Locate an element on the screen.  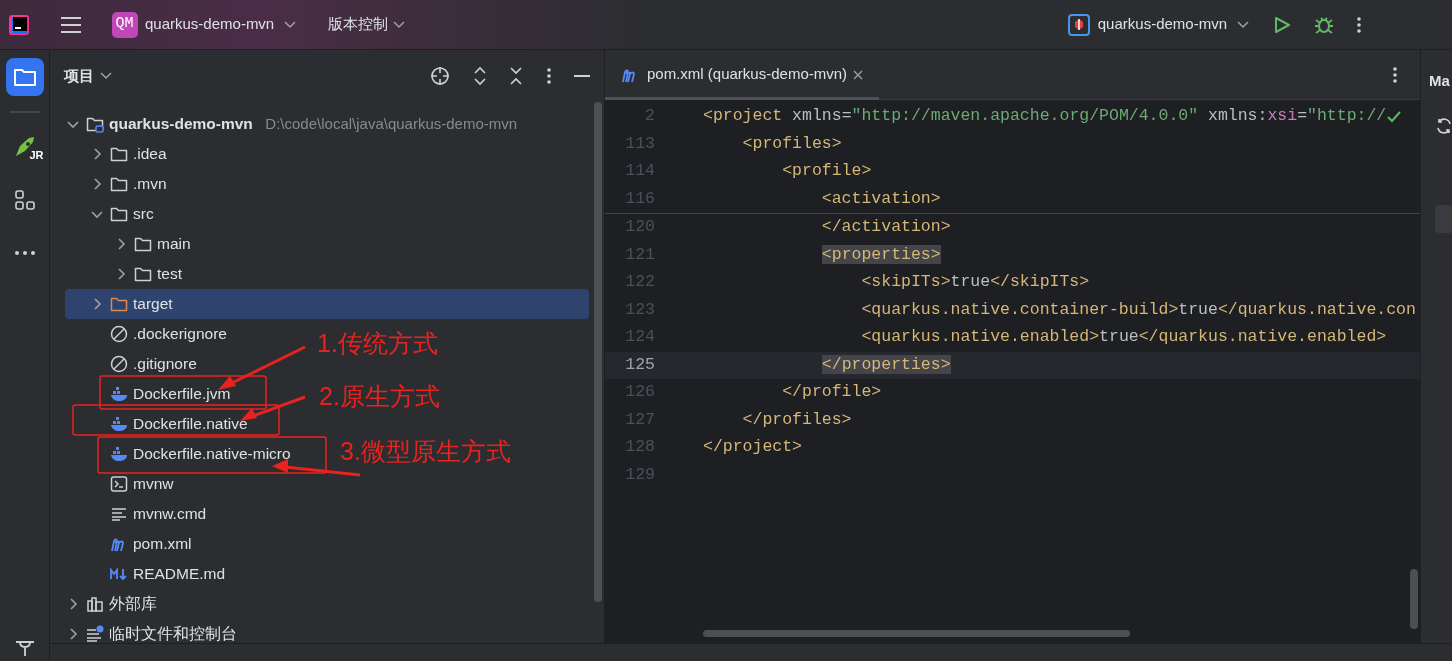
menu-button is located at coordinates (70, 24).